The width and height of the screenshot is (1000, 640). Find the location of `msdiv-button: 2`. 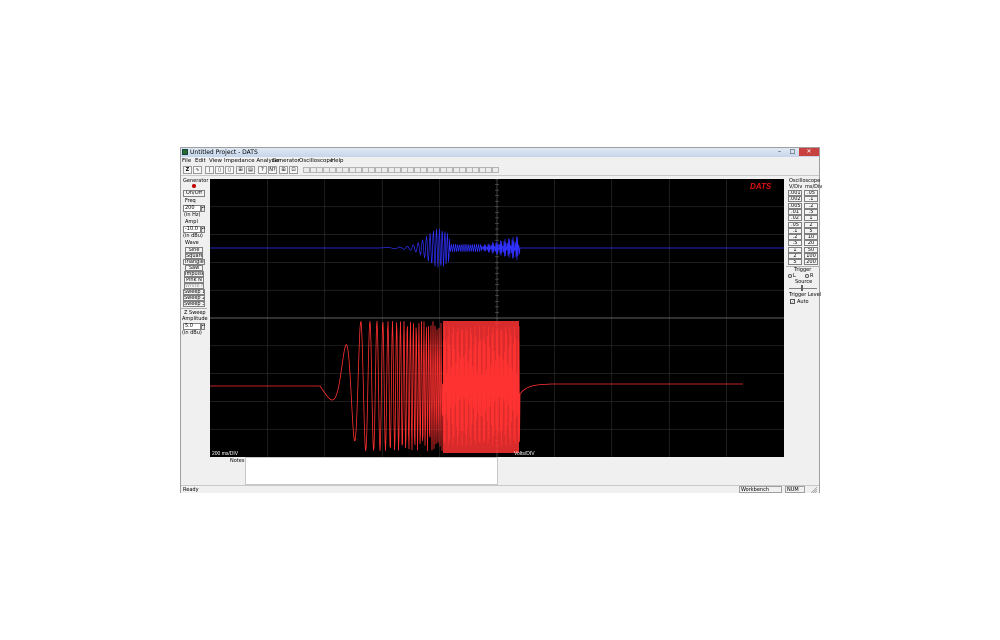

msdiv-button: 2 is located at coordinates (811, 224).